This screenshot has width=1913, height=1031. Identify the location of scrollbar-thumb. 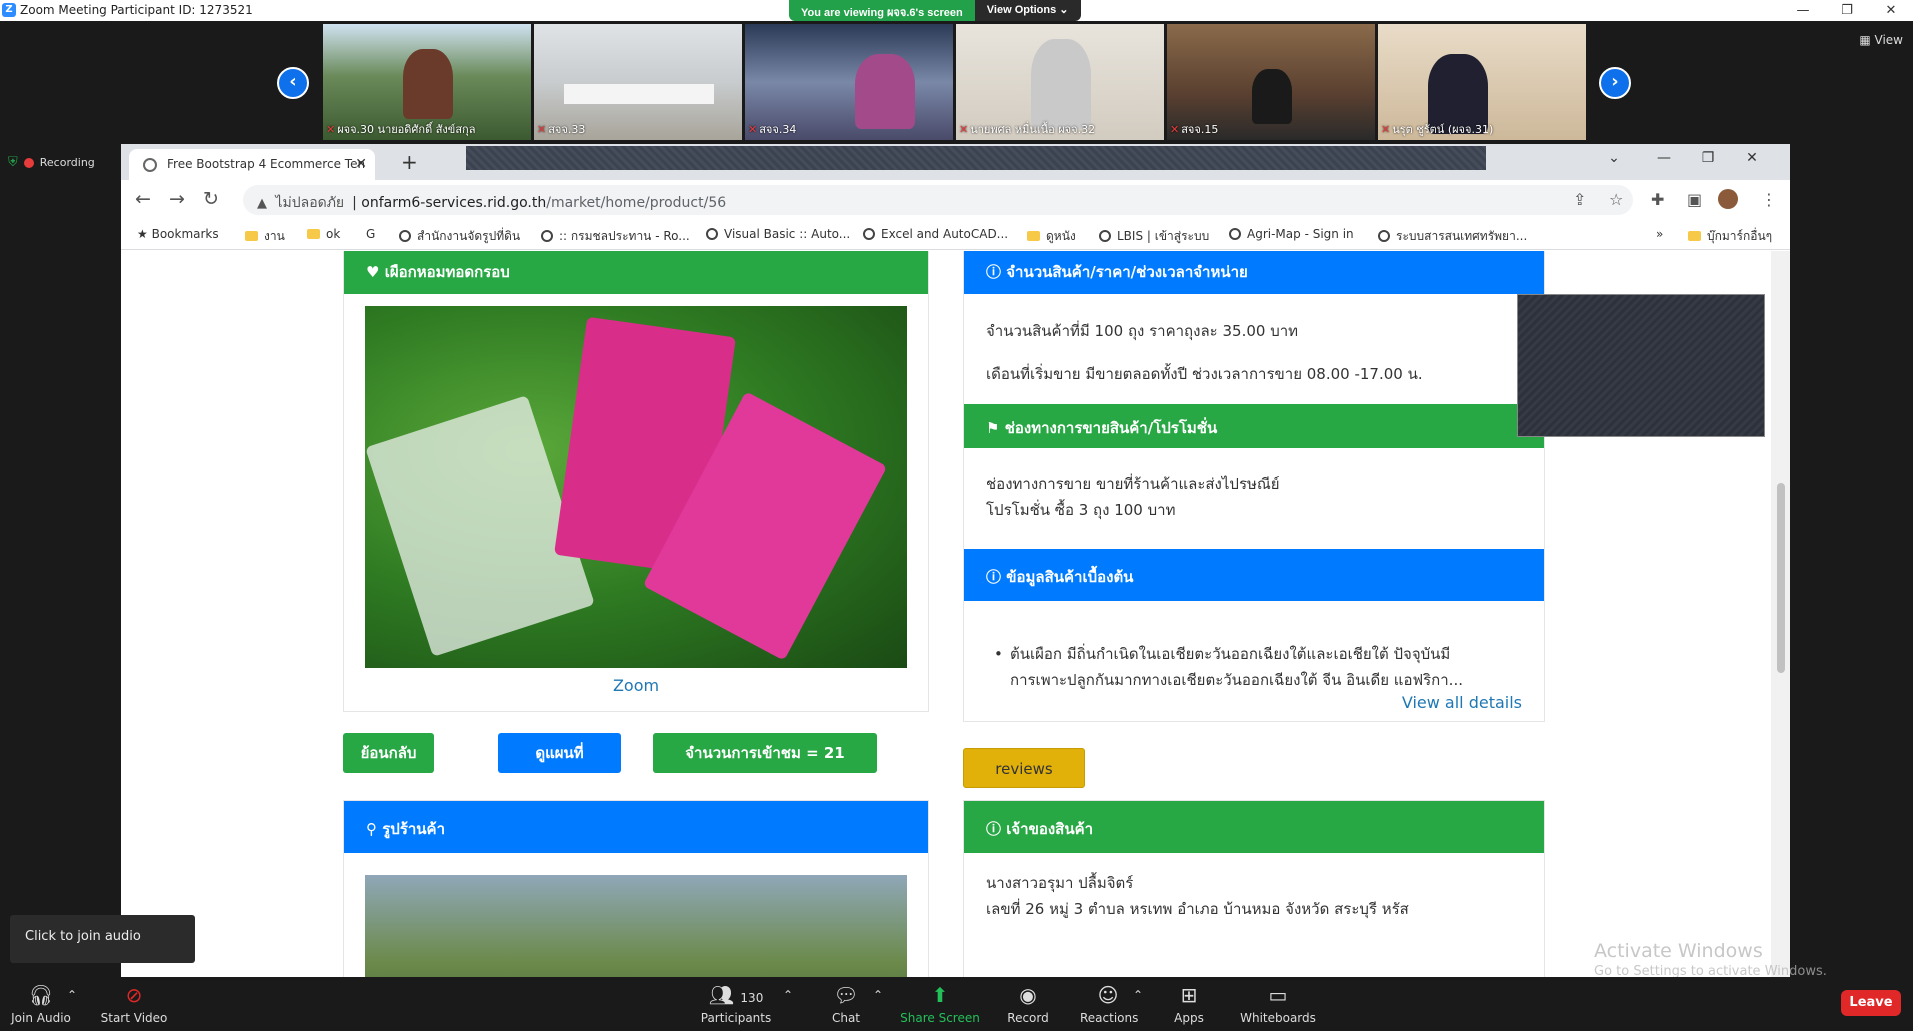
(1781, 578).